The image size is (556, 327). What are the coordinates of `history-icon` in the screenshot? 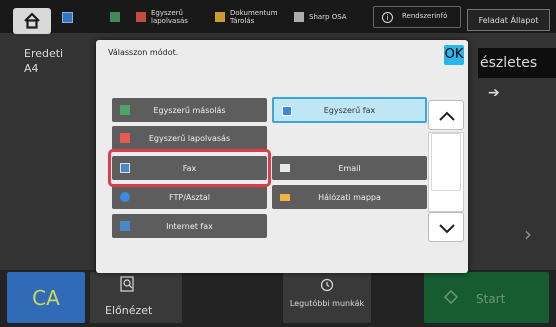 It's located at (327, 285).